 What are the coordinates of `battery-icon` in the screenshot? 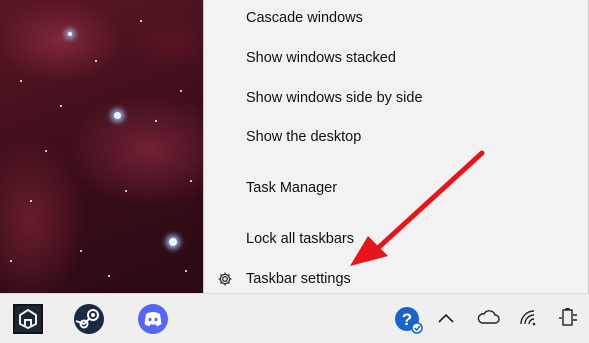 It's located at (568, 317).